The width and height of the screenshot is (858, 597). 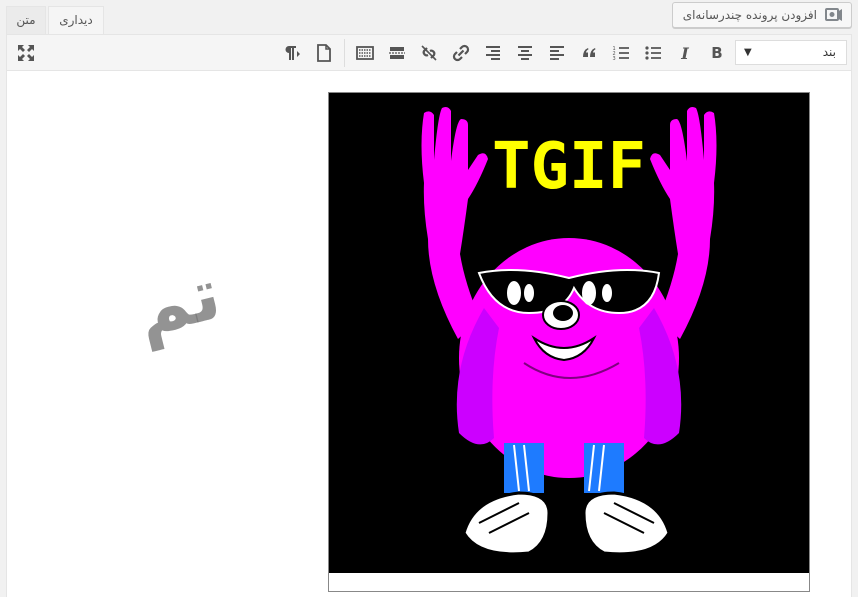 What do you see at coordinates (429, 18) in the screenshot?
I see `editor-tabs-bar: متن دیداری افزودن پرونده چندرسانه‌ای` at bounding box center [429, 18].